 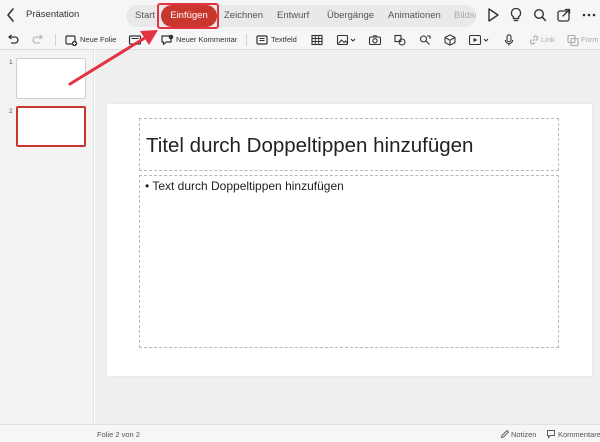 I want to click on forms-button: Form, so click(x=590, y=40).